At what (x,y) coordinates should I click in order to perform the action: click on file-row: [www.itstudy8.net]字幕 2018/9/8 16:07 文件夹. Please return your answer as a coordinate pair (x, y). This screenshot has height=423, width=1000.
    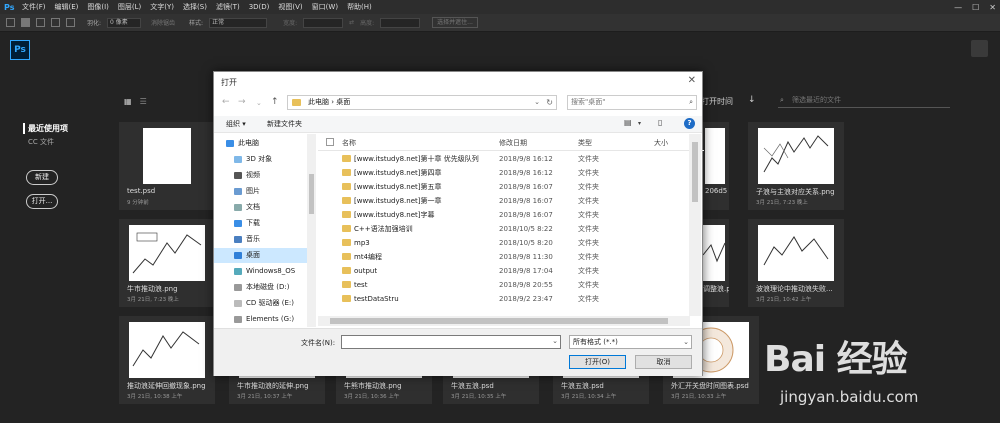
    Looking at the image, I should click on (503, 215).